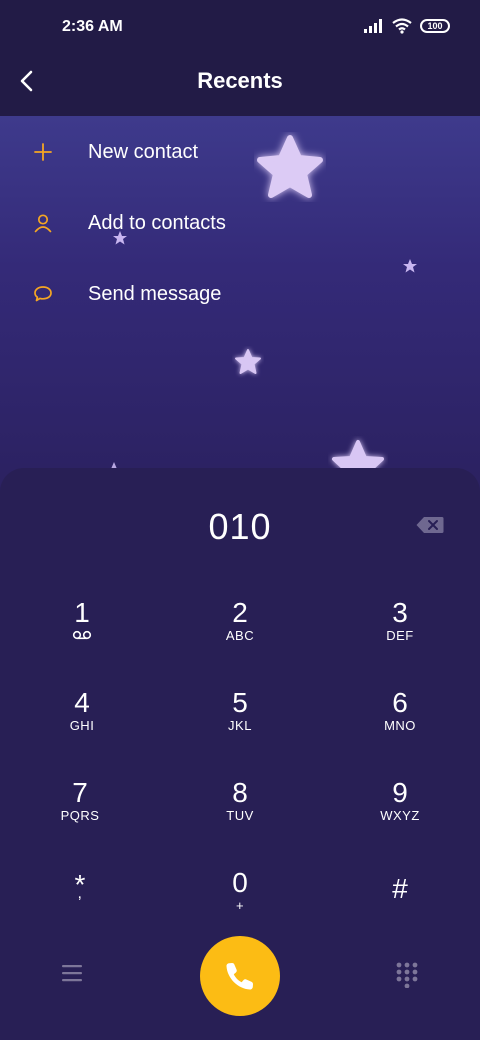  What do you see at coordinates (43, 223) in the screenshot?
I see `person-icon` at bounding box center [43, 223].